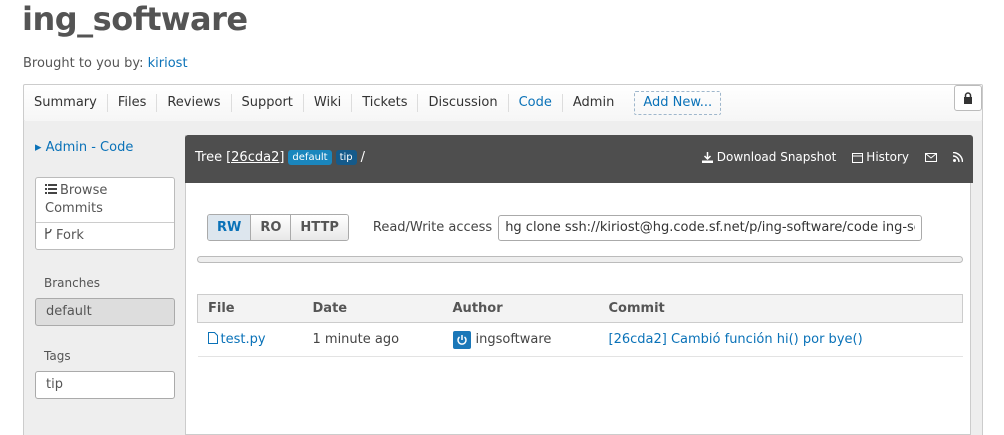  I want to click on commit-hash-link: [26cda2], so click(255, 157).